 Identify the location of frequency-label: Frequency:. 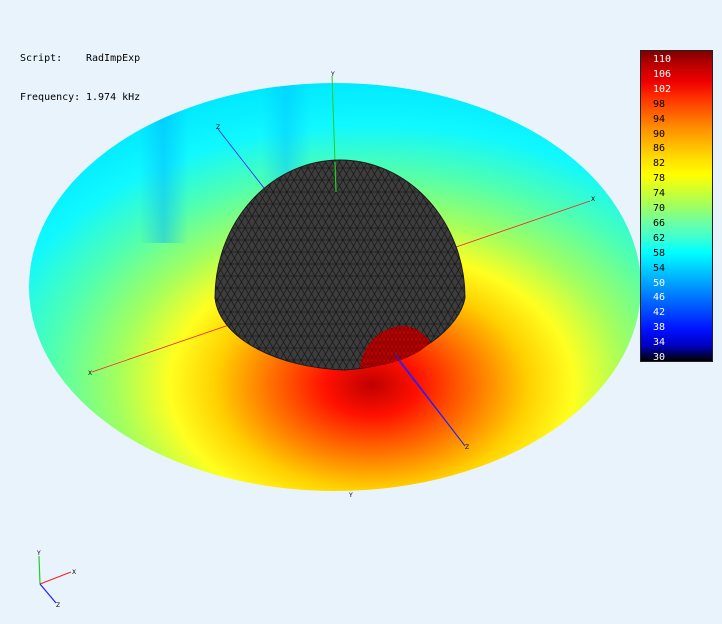
(50, 97).